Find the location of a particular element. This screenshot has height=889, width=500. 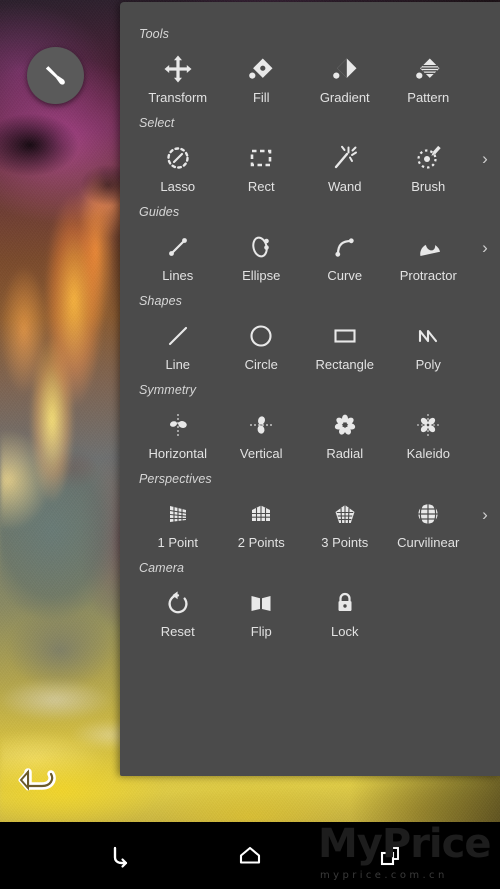

nav-recents-icon is located at coordinates (389, 855).